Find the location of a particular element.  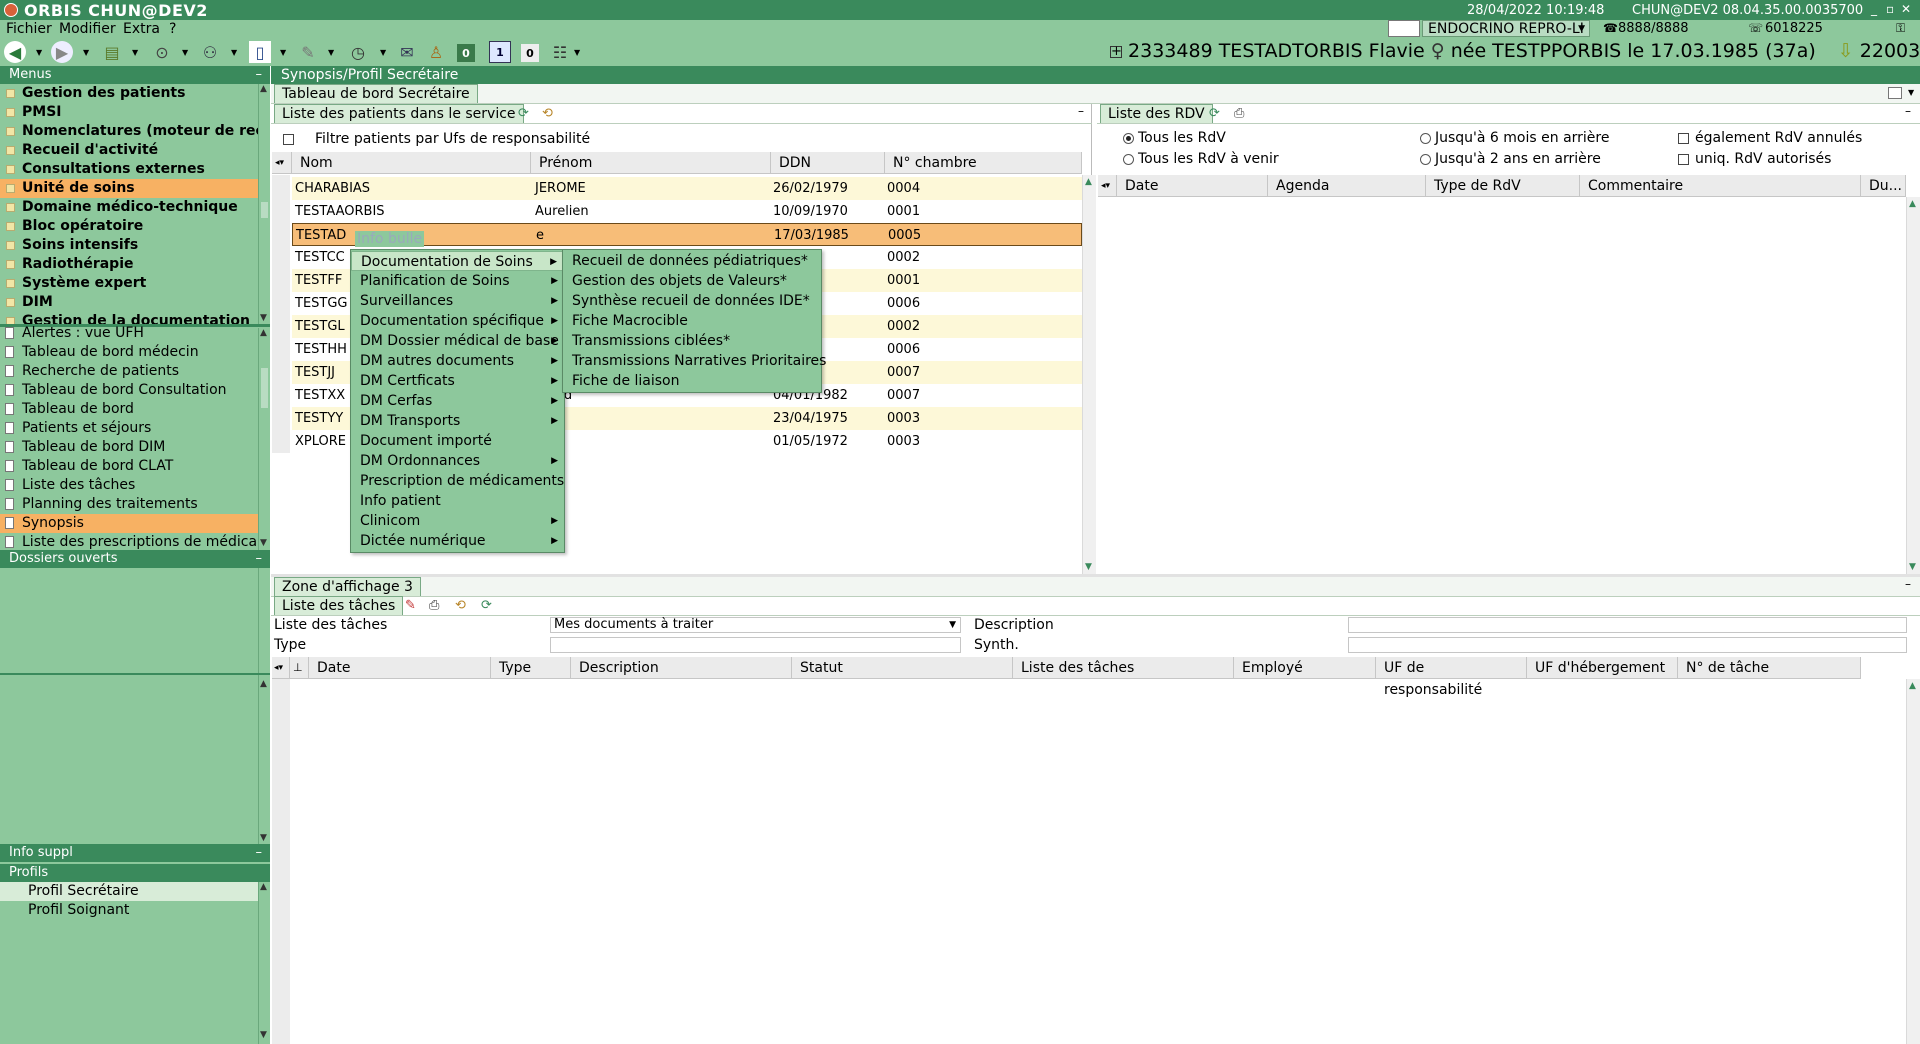

counter-badge-2: 1 is located at coordinates (500, 52).